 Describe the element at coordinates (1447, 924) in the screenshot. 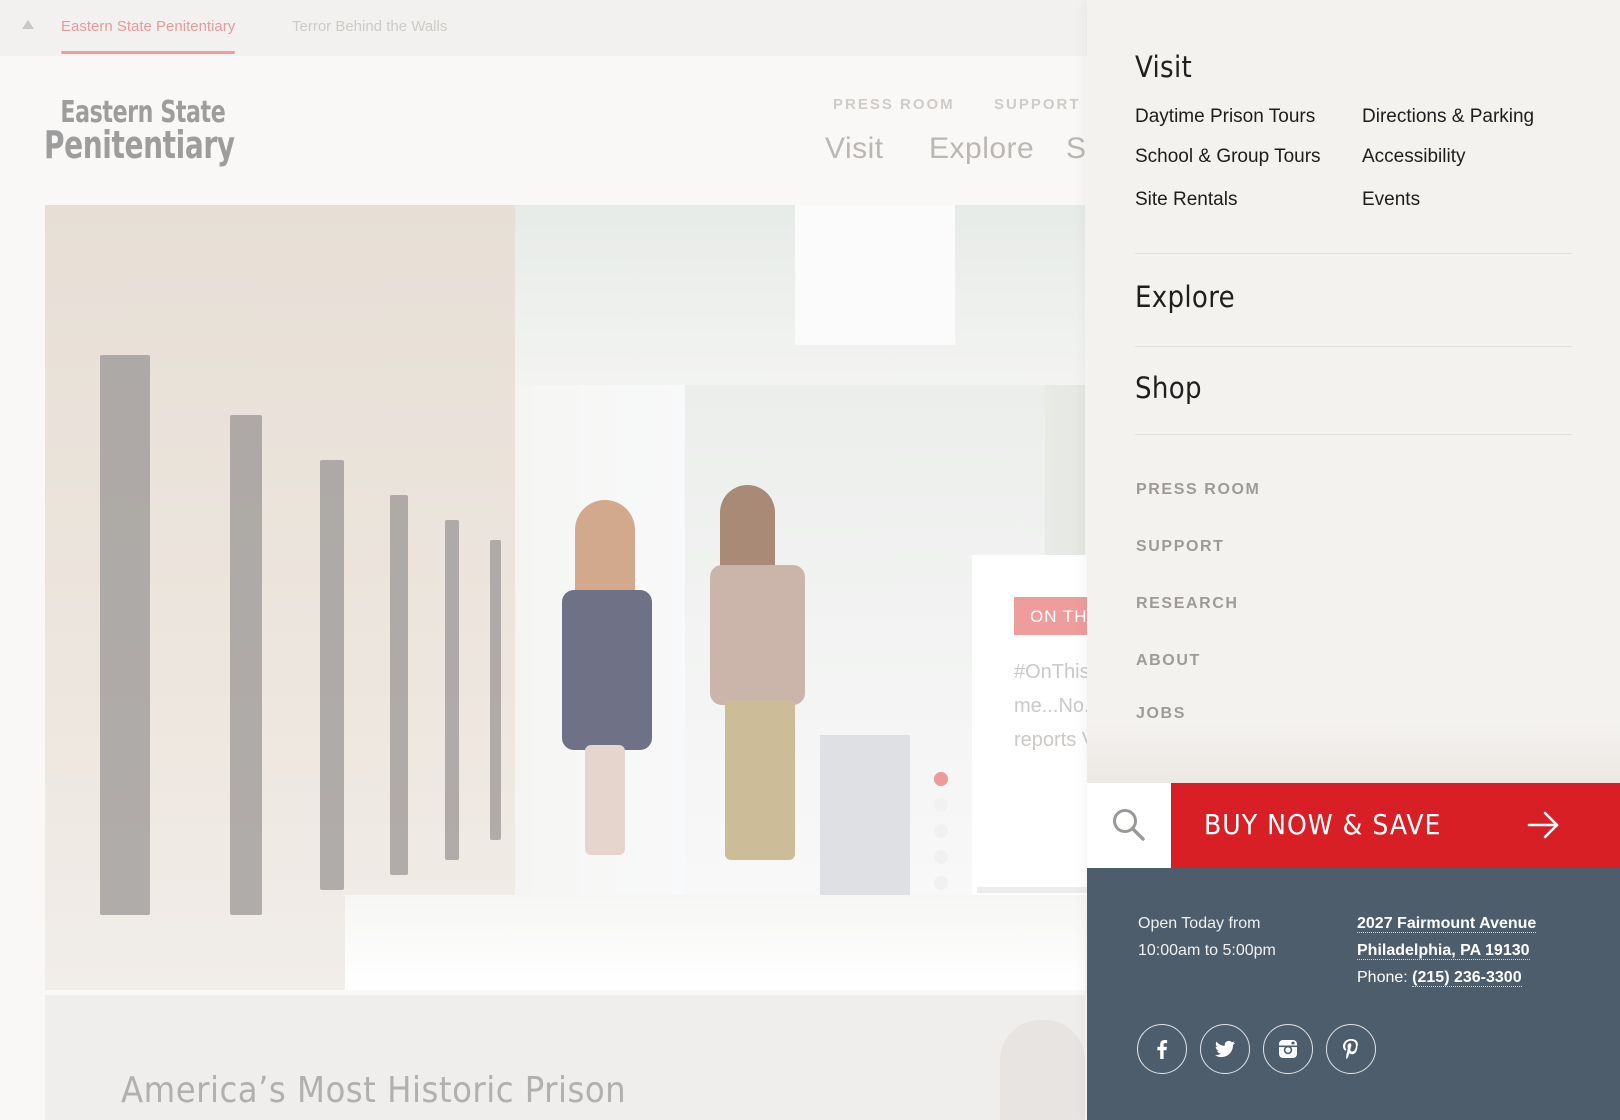

I see `address-line-1-link: 2027 Fairmount Avenue` at that location.